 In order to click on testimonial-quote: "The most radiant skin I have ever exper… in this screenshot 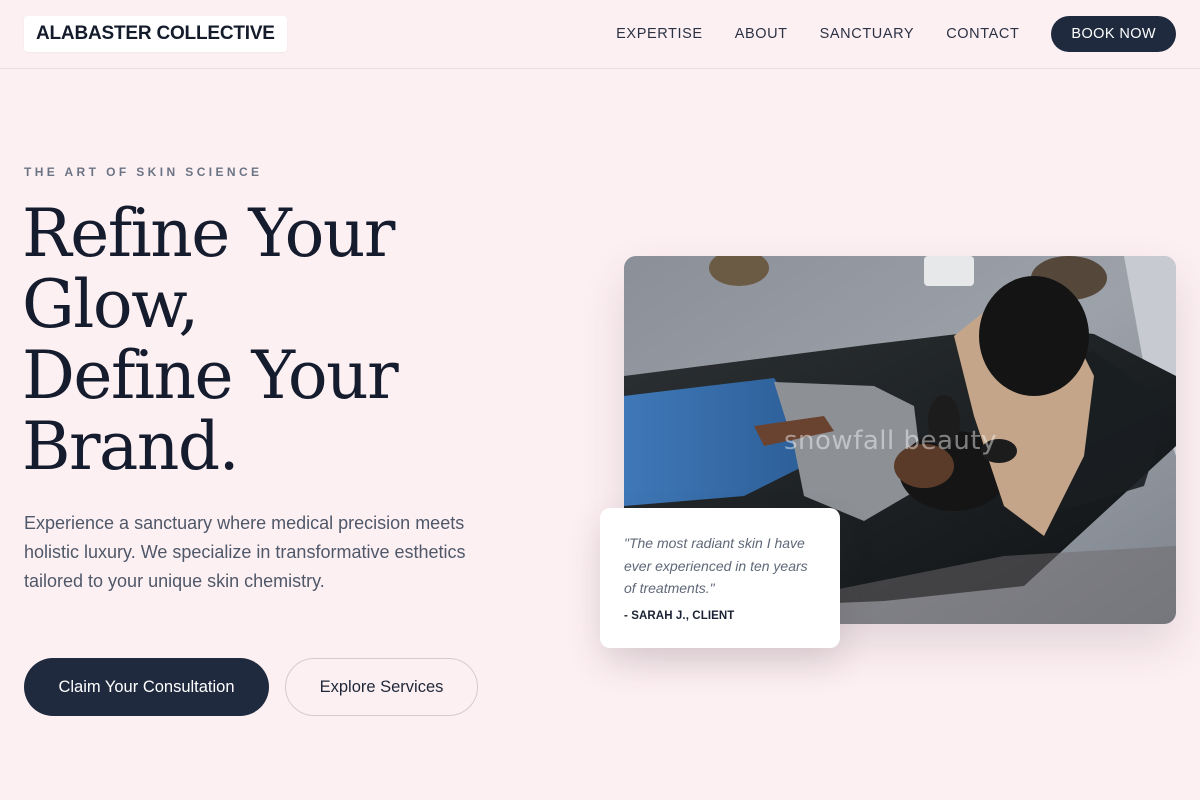, I will do `click(716, 565)`.